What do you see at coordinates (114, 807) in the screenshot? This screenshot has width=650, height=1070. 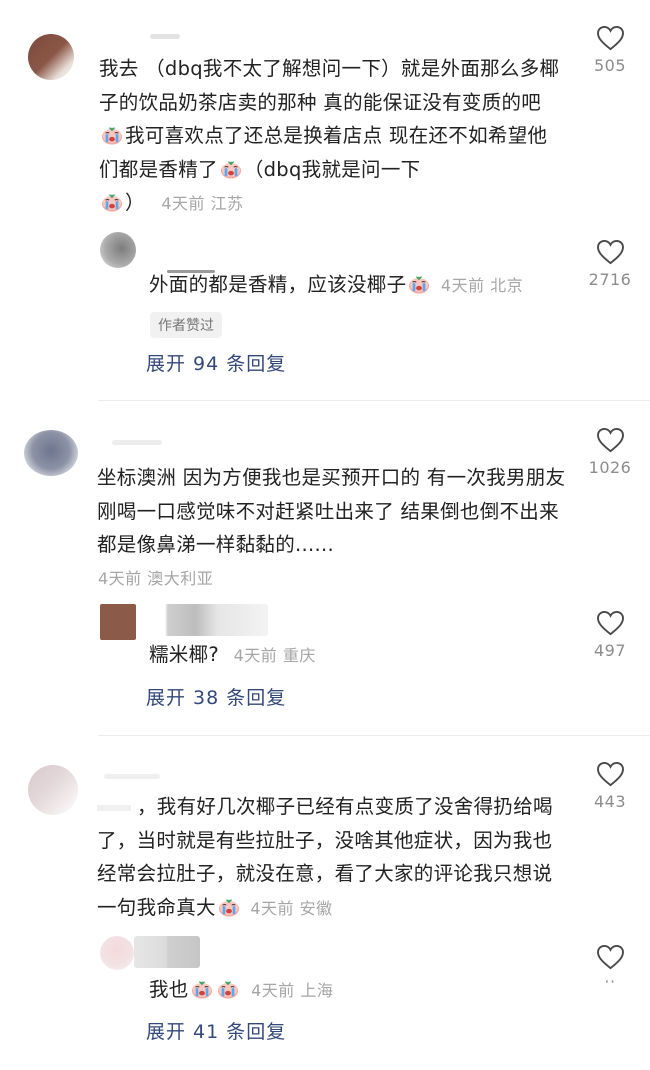 I see `blurred-mention` at bounding box center [114, 807].